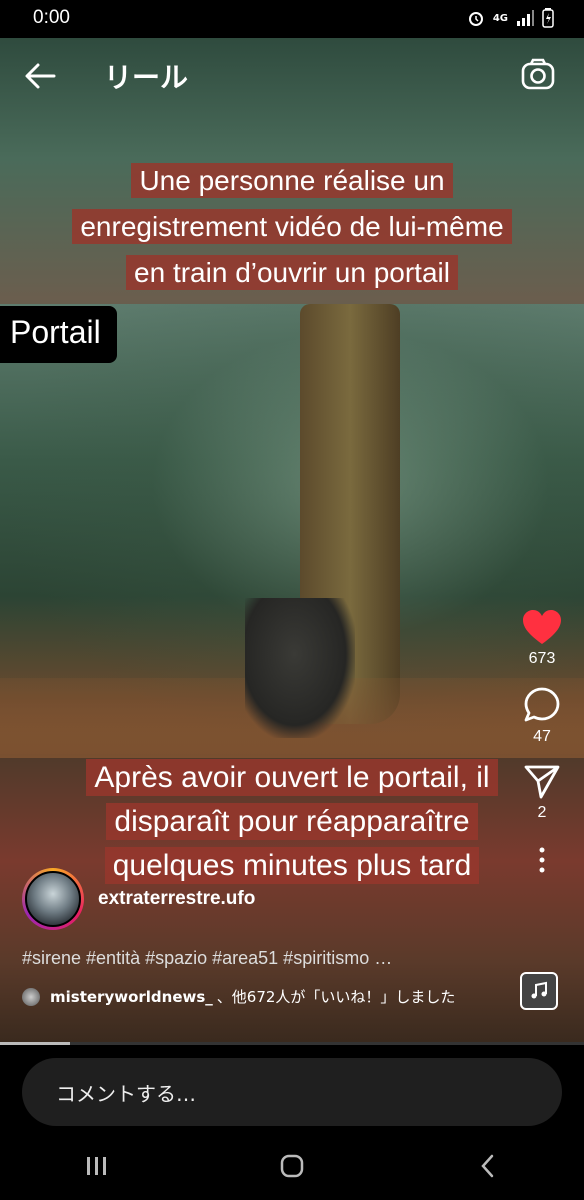  Describe the element at coordinates (542, 860) in the screenshot. I see `more-icon` at that location.